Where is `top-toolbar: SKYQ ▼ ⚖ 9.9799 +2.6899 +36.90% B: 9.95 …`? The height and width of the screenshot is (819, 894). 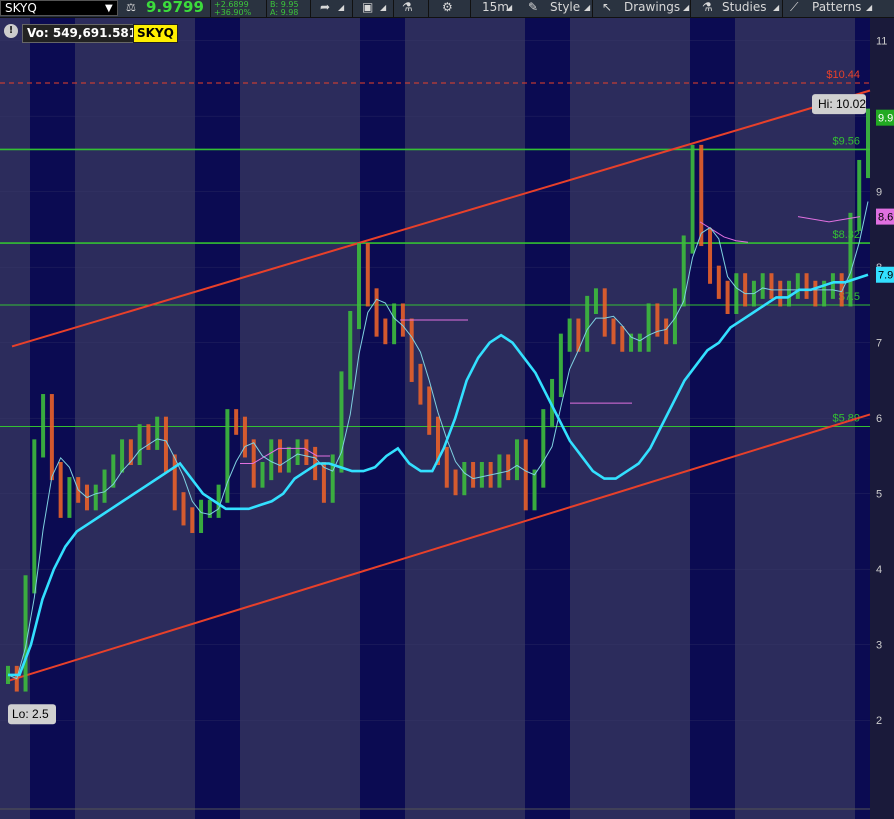 top-toolbar: SKYQ ▼ ⚖ 9.9799 +2.6899 +36.90% B: 9.95 … is located at coordinates (447, 9).